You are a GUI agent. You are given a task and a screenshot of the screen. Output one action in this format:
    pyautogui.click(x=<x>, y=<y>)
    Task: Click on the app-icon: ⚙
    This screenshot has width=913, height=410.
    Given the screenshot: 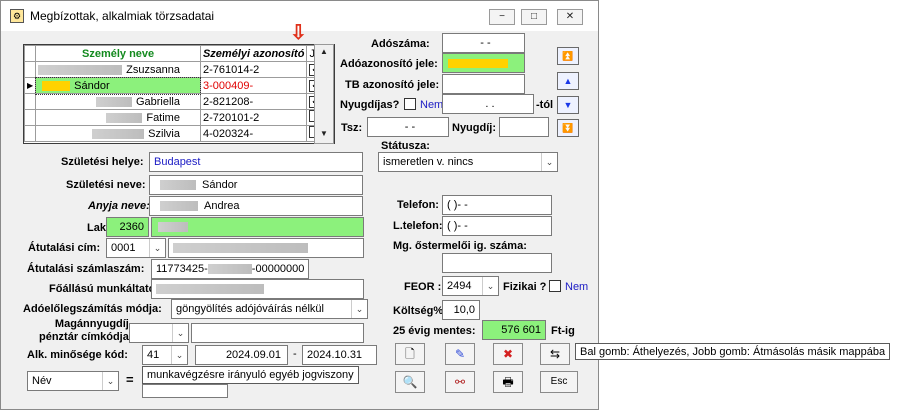 What is the action you would take?
    pyautogui.click(x=17, y=16)
    